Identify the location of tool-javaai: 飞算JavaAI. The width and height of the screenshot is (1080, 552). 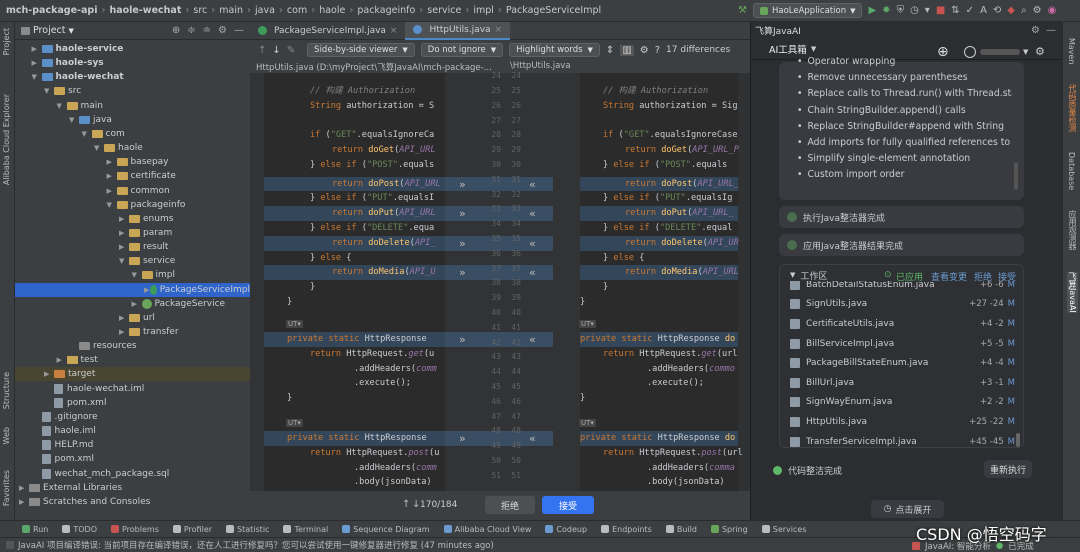
(1072, 292).